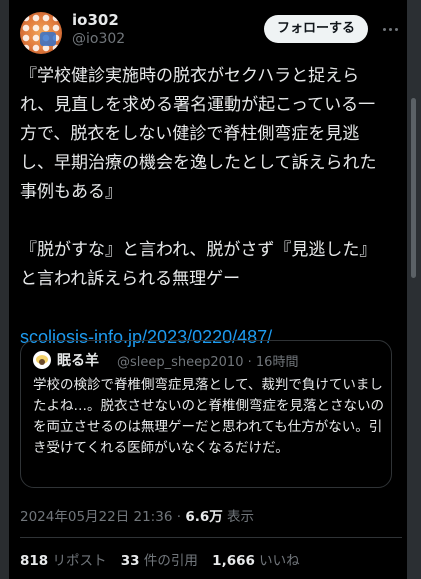 The height and width of the screenshot is (579, 421). I want to click on avatar, so click(41, 33).